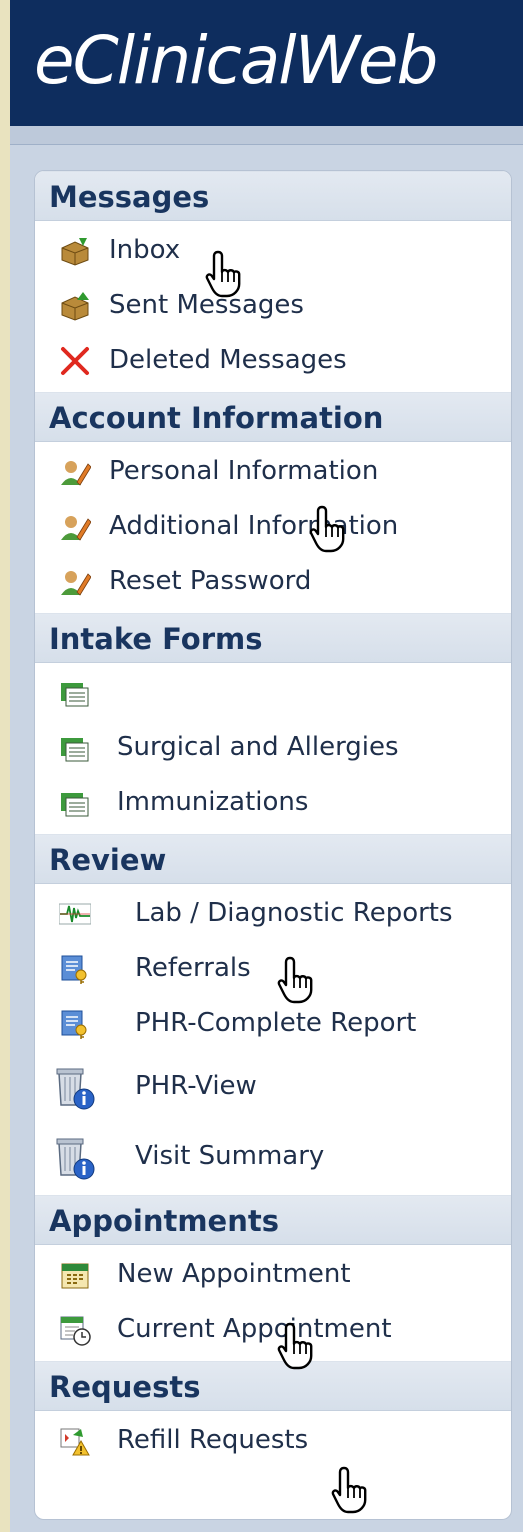 The height and width of the screenshot is (1532, 523). I want to click on nav-item-immunizations: Immunizations, so click(273, 802).